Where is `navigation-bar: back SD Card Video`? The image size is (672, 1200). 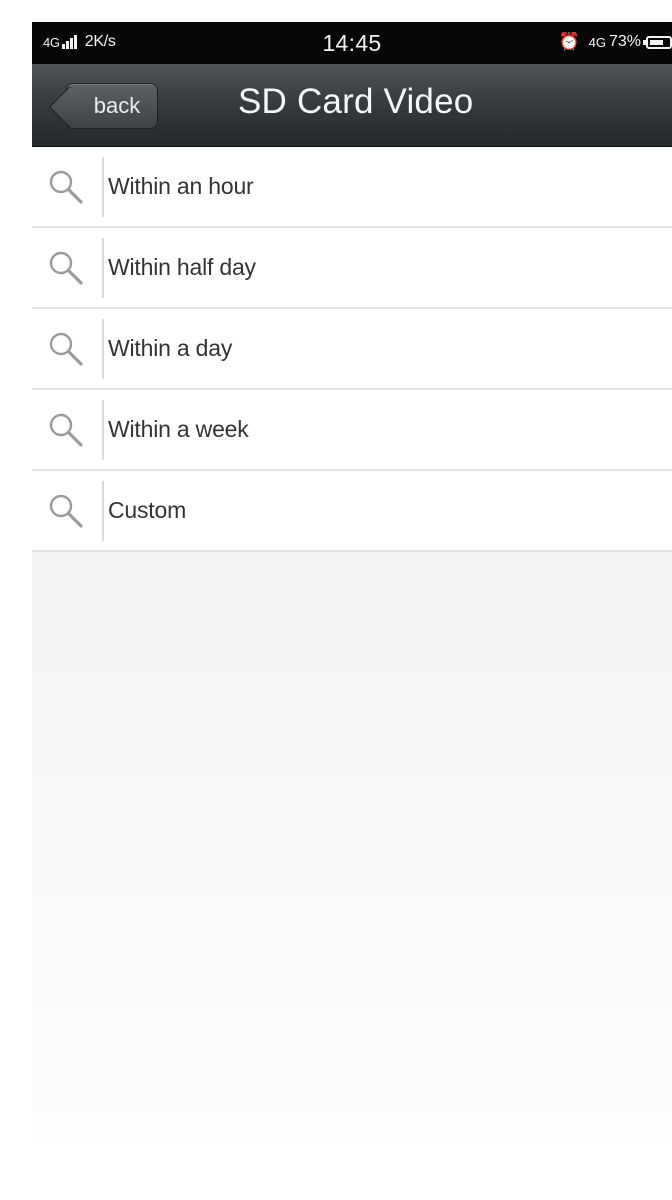
navigation-bar: back SD Card Video is located at coordinates (352, 105).